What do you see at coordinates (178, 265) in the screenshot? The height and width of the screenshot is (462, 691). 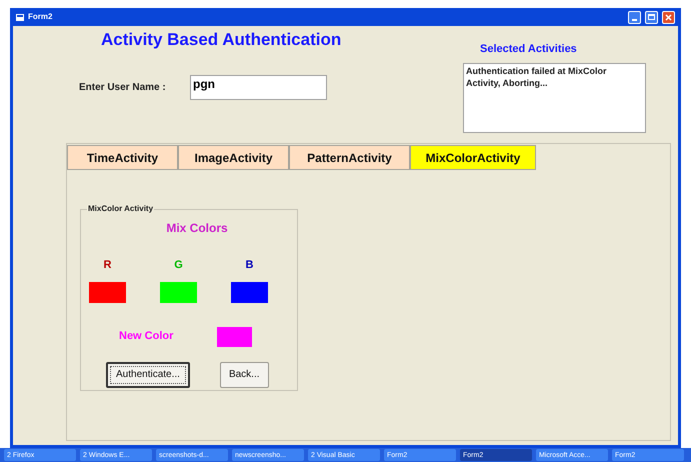 I see `channel-label: G` at bounding box center [178, 265].